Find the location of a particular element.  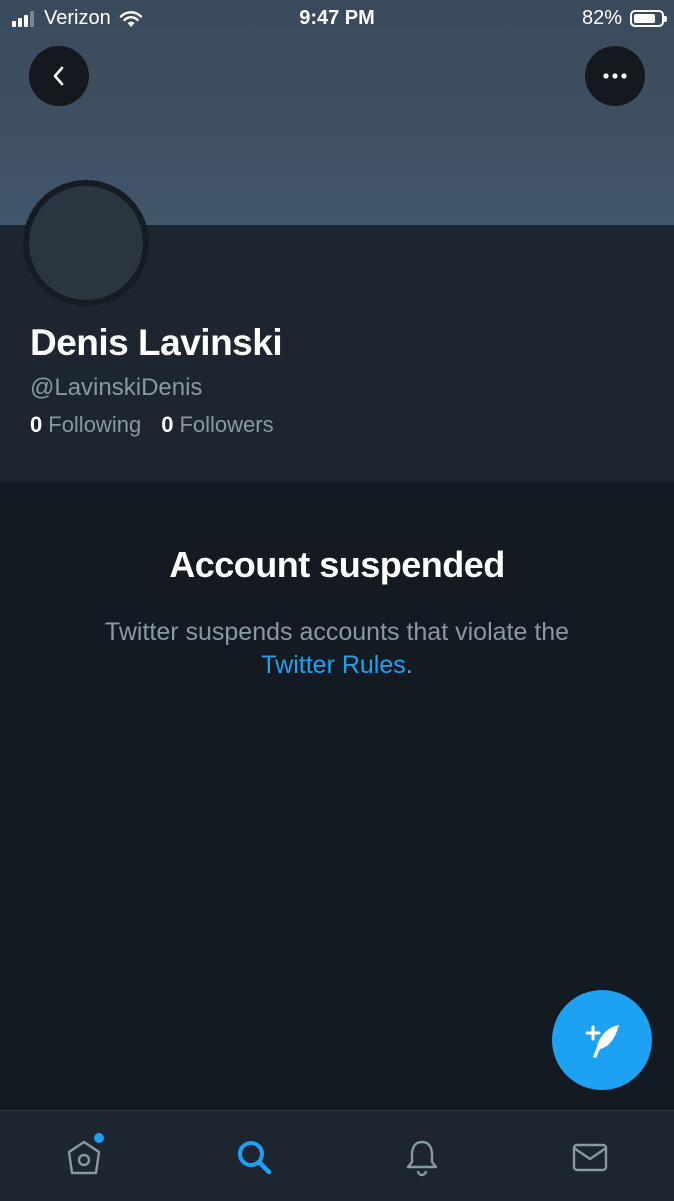

back-button is located at coordinates (59, 76).